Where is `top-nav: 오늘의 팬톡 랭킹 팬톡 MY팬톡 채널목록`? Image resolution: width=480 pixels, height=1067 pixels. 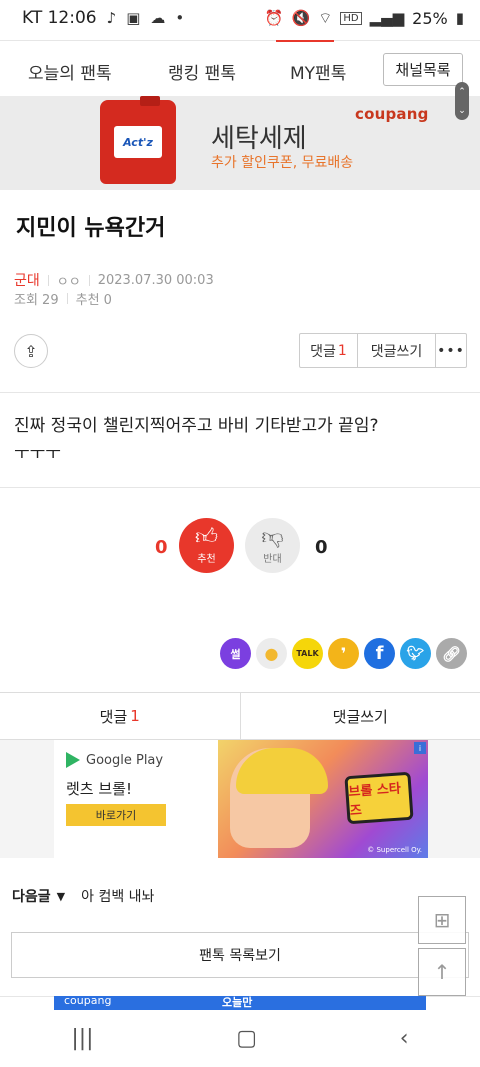 top-nav: 오늘의 팬톡 랭킹 팬톡 MY팬톡 채널목록 is located at coordinates (240, 68).